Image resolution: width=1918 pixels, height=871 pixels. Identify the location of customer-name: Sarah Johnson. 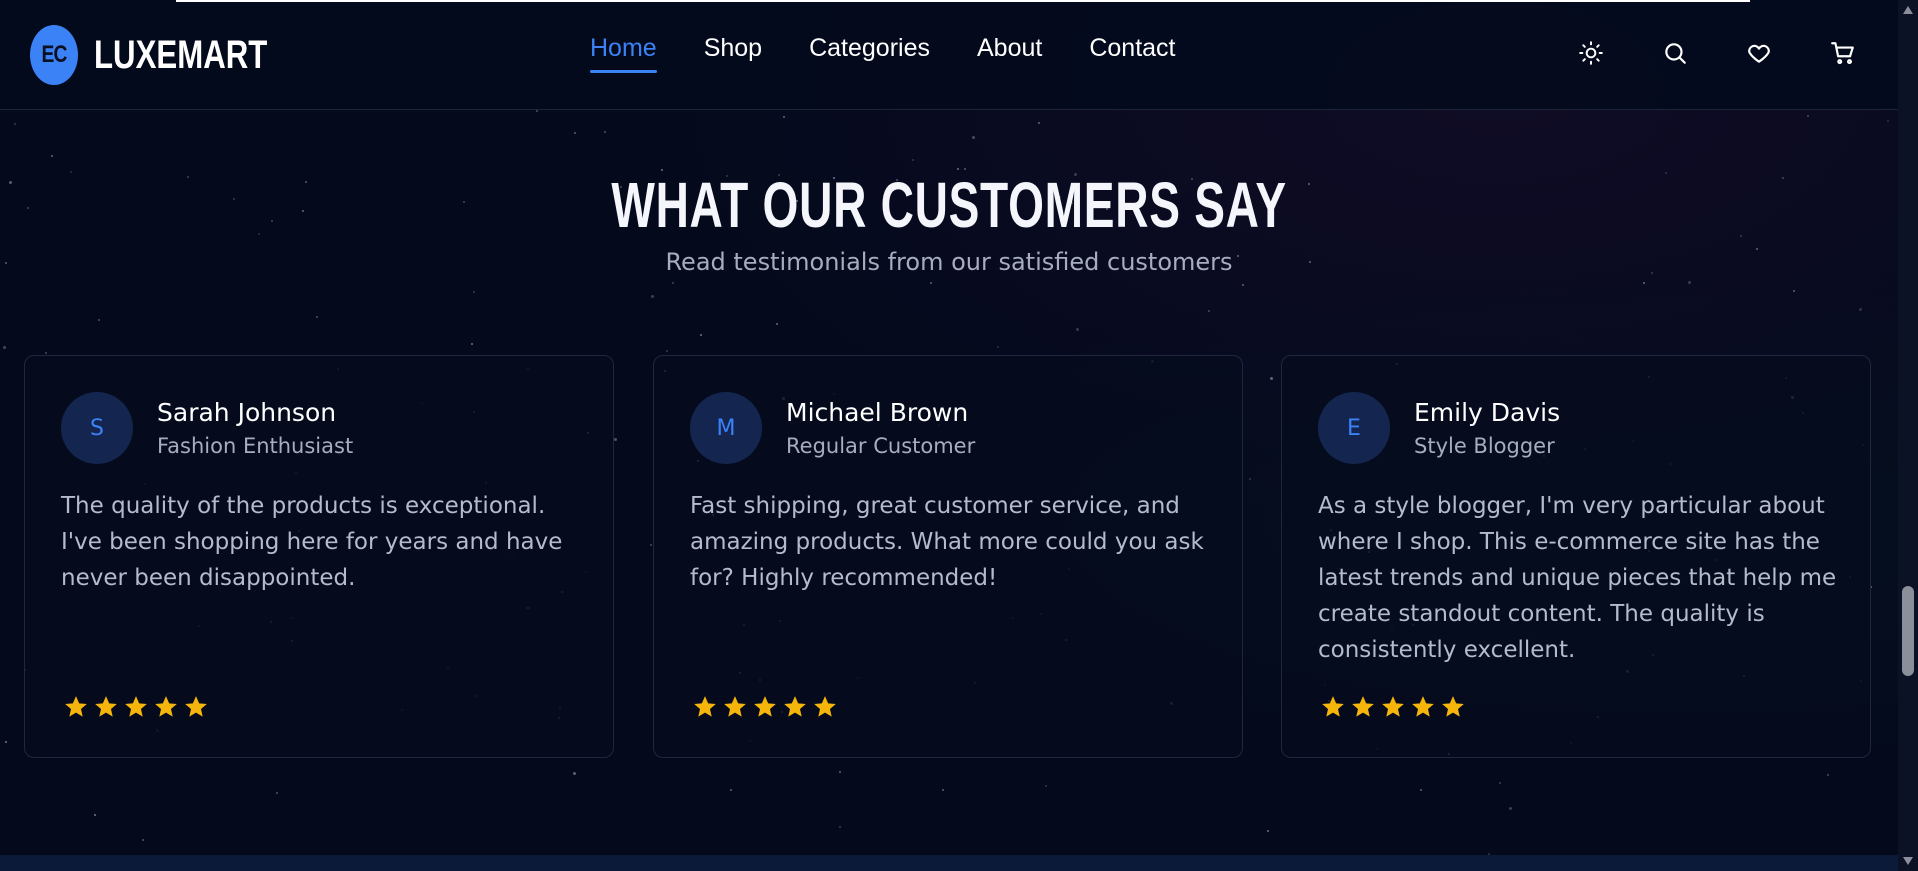
(247, 412).